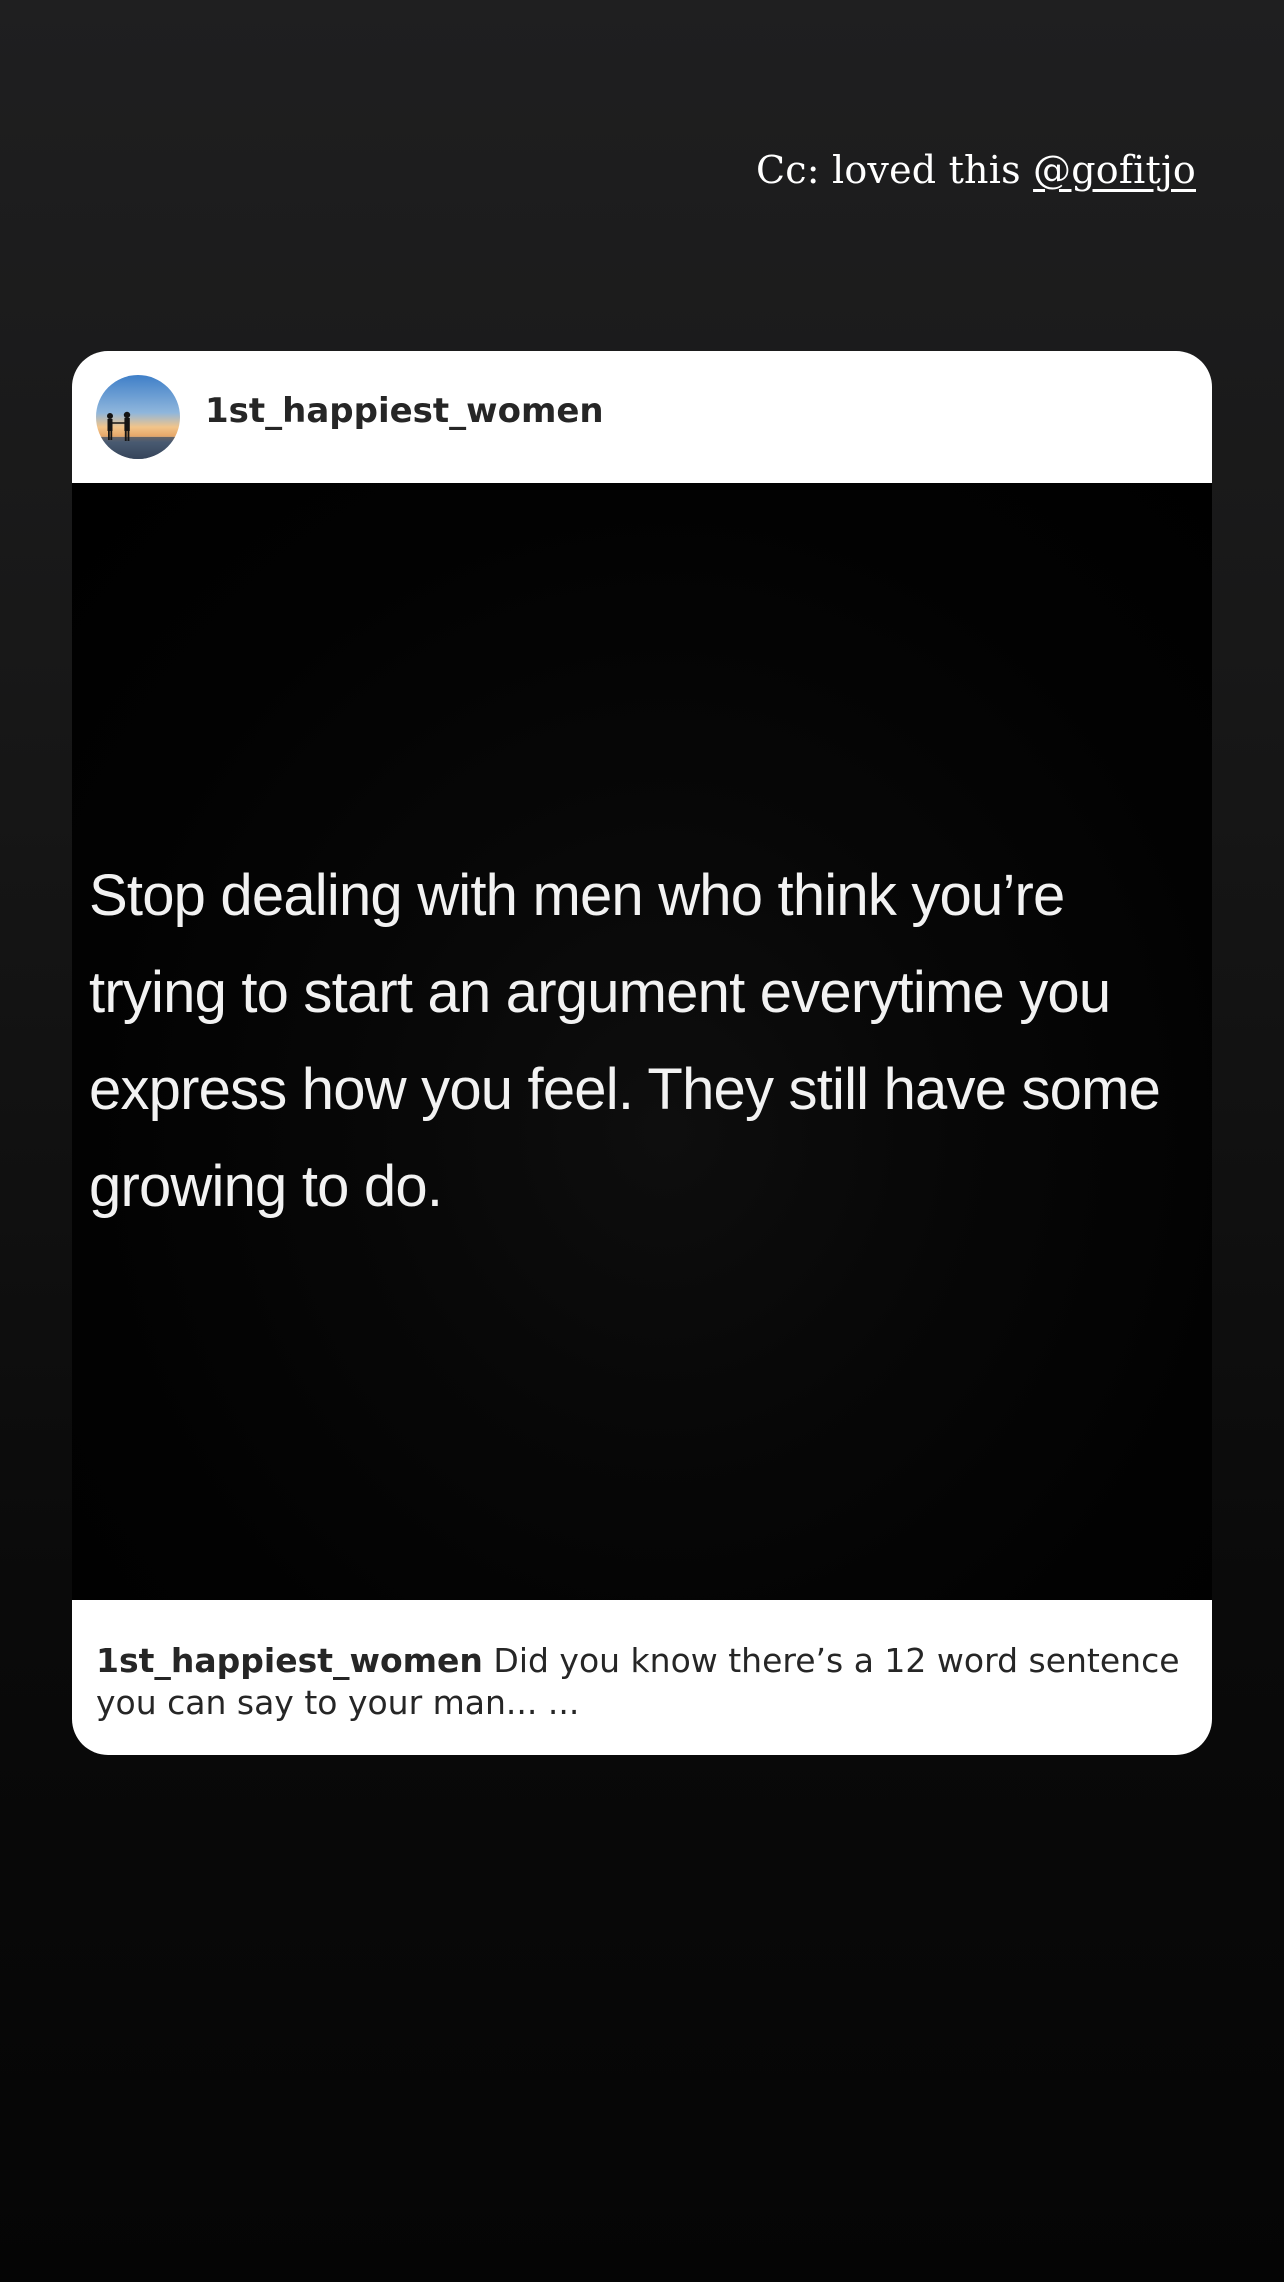 The image size is (1284, 2282). What do you see at coordinates (289, 1660) in the screenshot?
I see `caption-username: 1st_happiest_women` at bounding box center [289, 1660].